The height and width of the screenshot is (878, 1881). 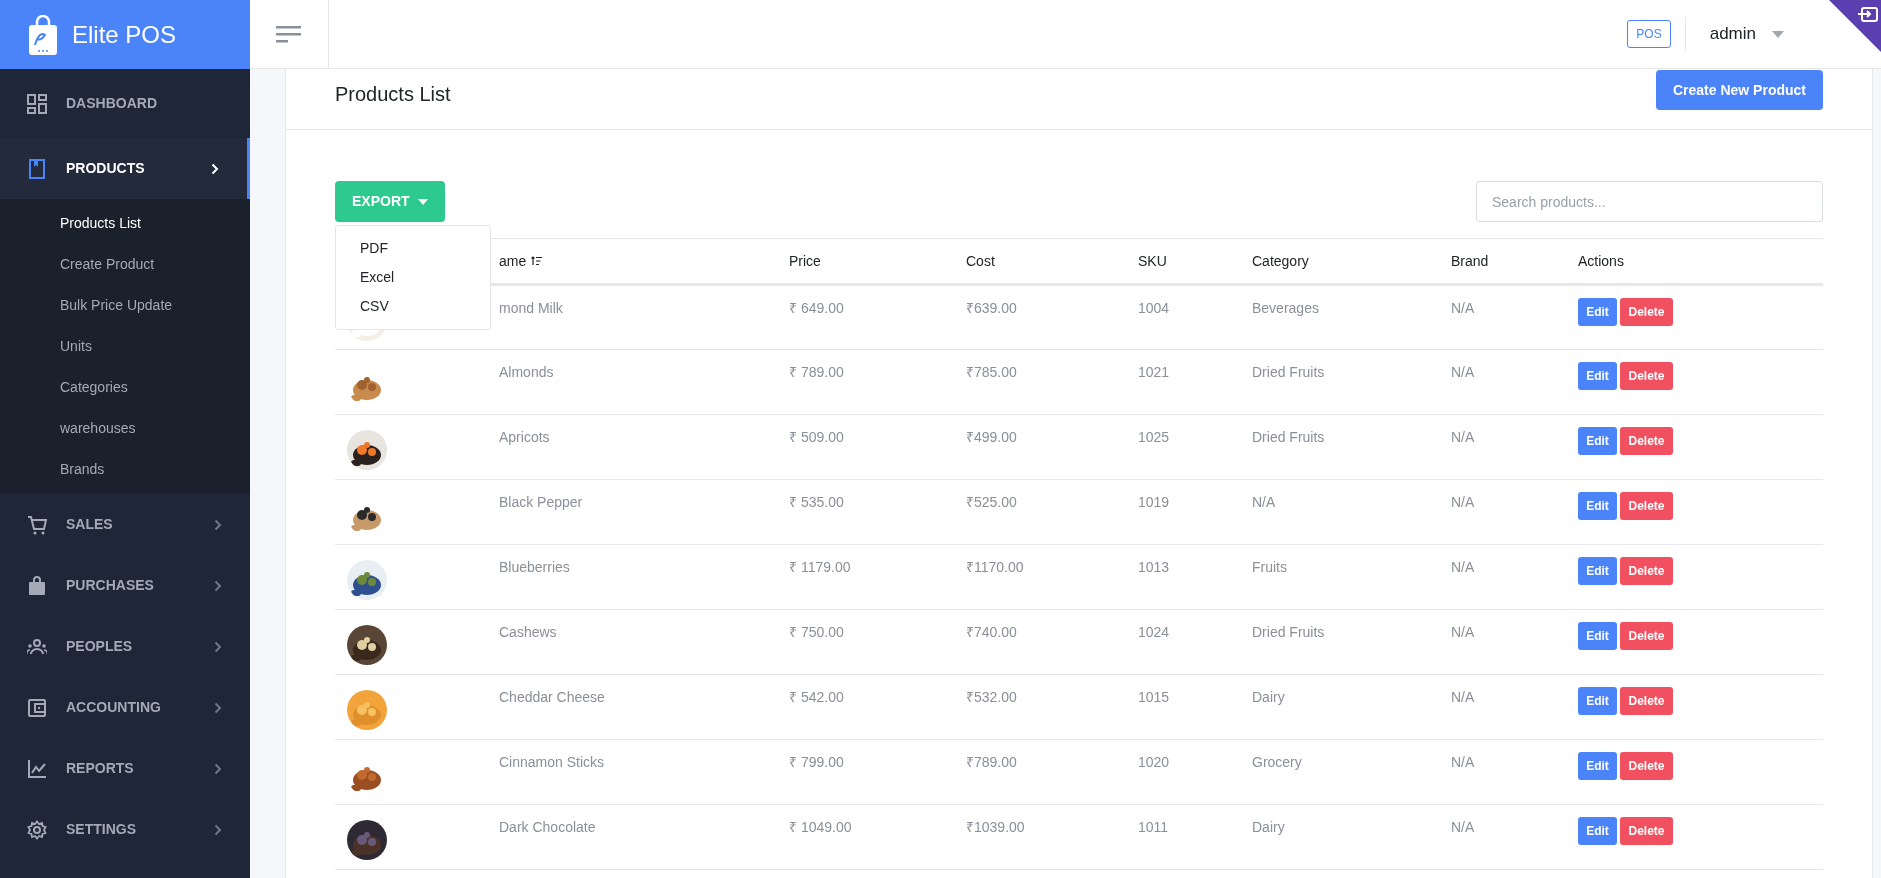 What do you see at coordinates (991, 697) in the screenshot?
I see `table-cell: ₹532.00` at bounding box center [991, 697].